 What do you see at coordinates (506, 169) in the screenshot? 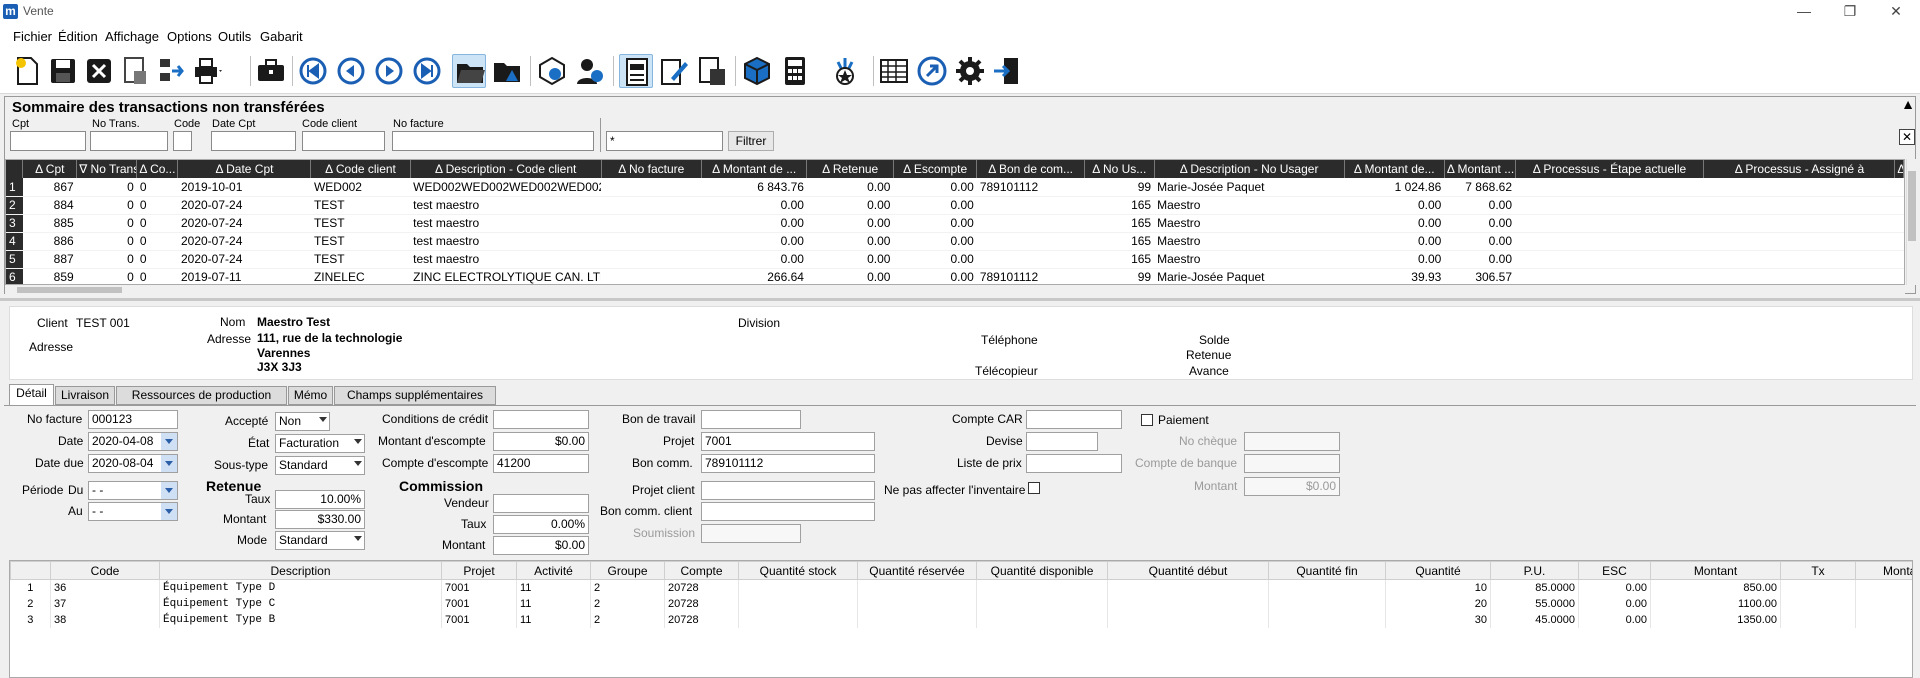
I see `col-description-client: Δ Description - Code client` at bounding box center [506, 169].